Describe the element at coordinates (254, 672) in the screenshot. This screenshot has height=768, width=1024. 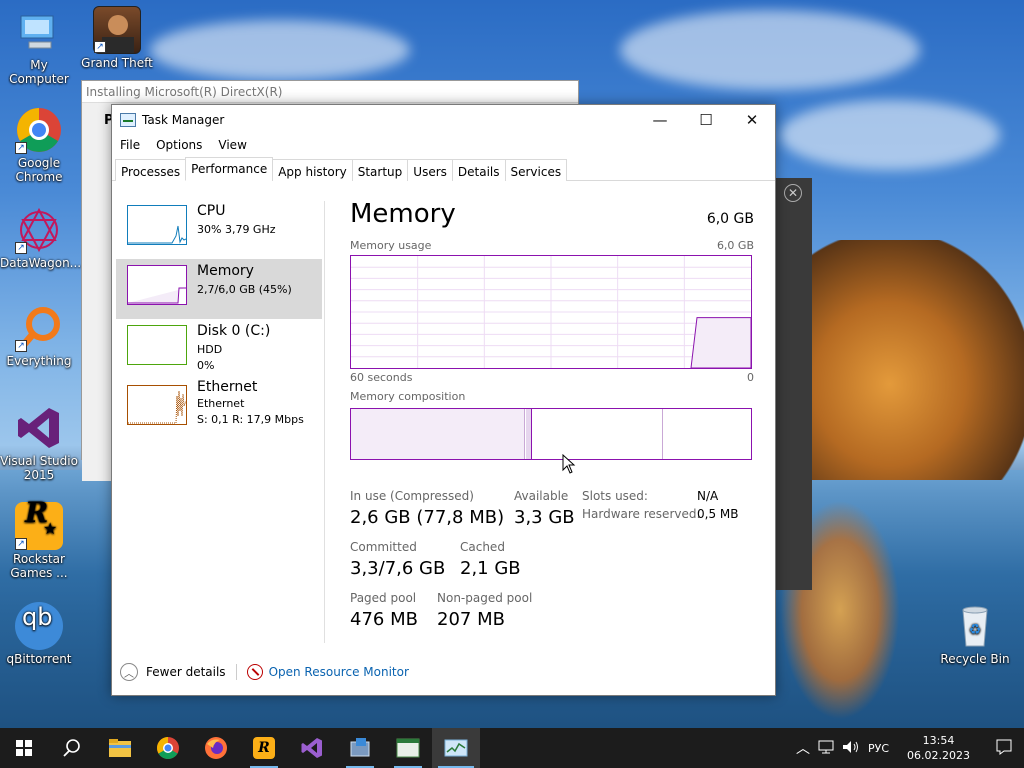
I see `resource-monitor-icon` at that location.